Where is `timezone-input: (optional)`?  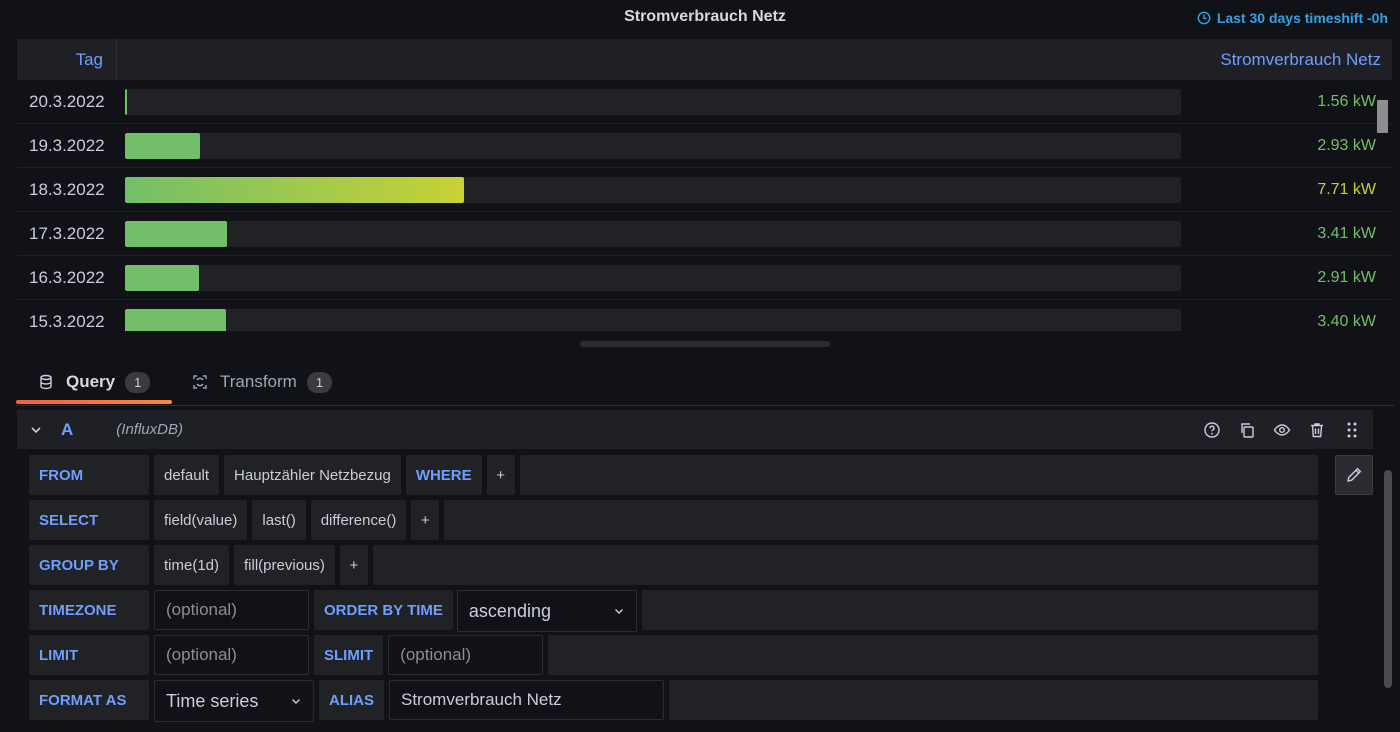
timezone-input: (optional) is located at coordinates (231, 610).